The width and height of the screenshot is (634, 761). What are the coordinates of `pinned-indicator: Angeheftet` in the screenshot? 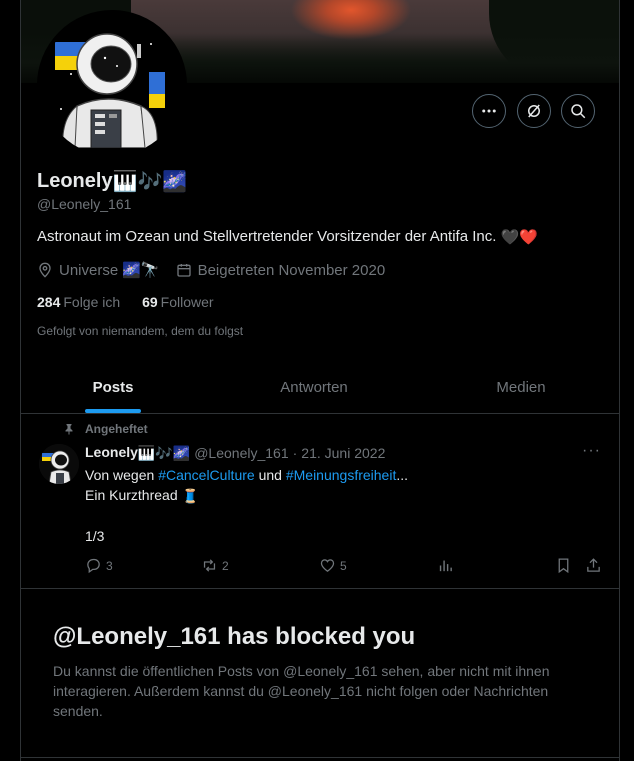 It's located at (105, 429).